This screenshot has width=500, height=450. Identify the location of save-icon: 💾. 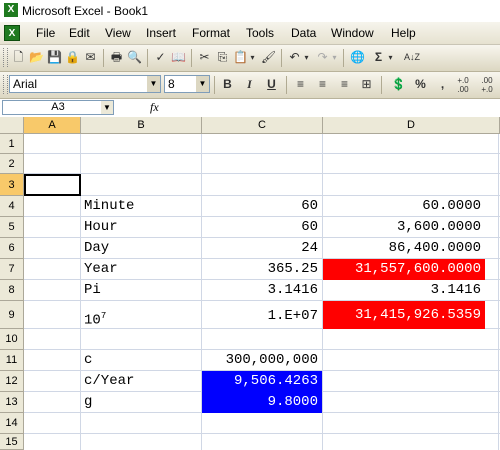
(54, 57).